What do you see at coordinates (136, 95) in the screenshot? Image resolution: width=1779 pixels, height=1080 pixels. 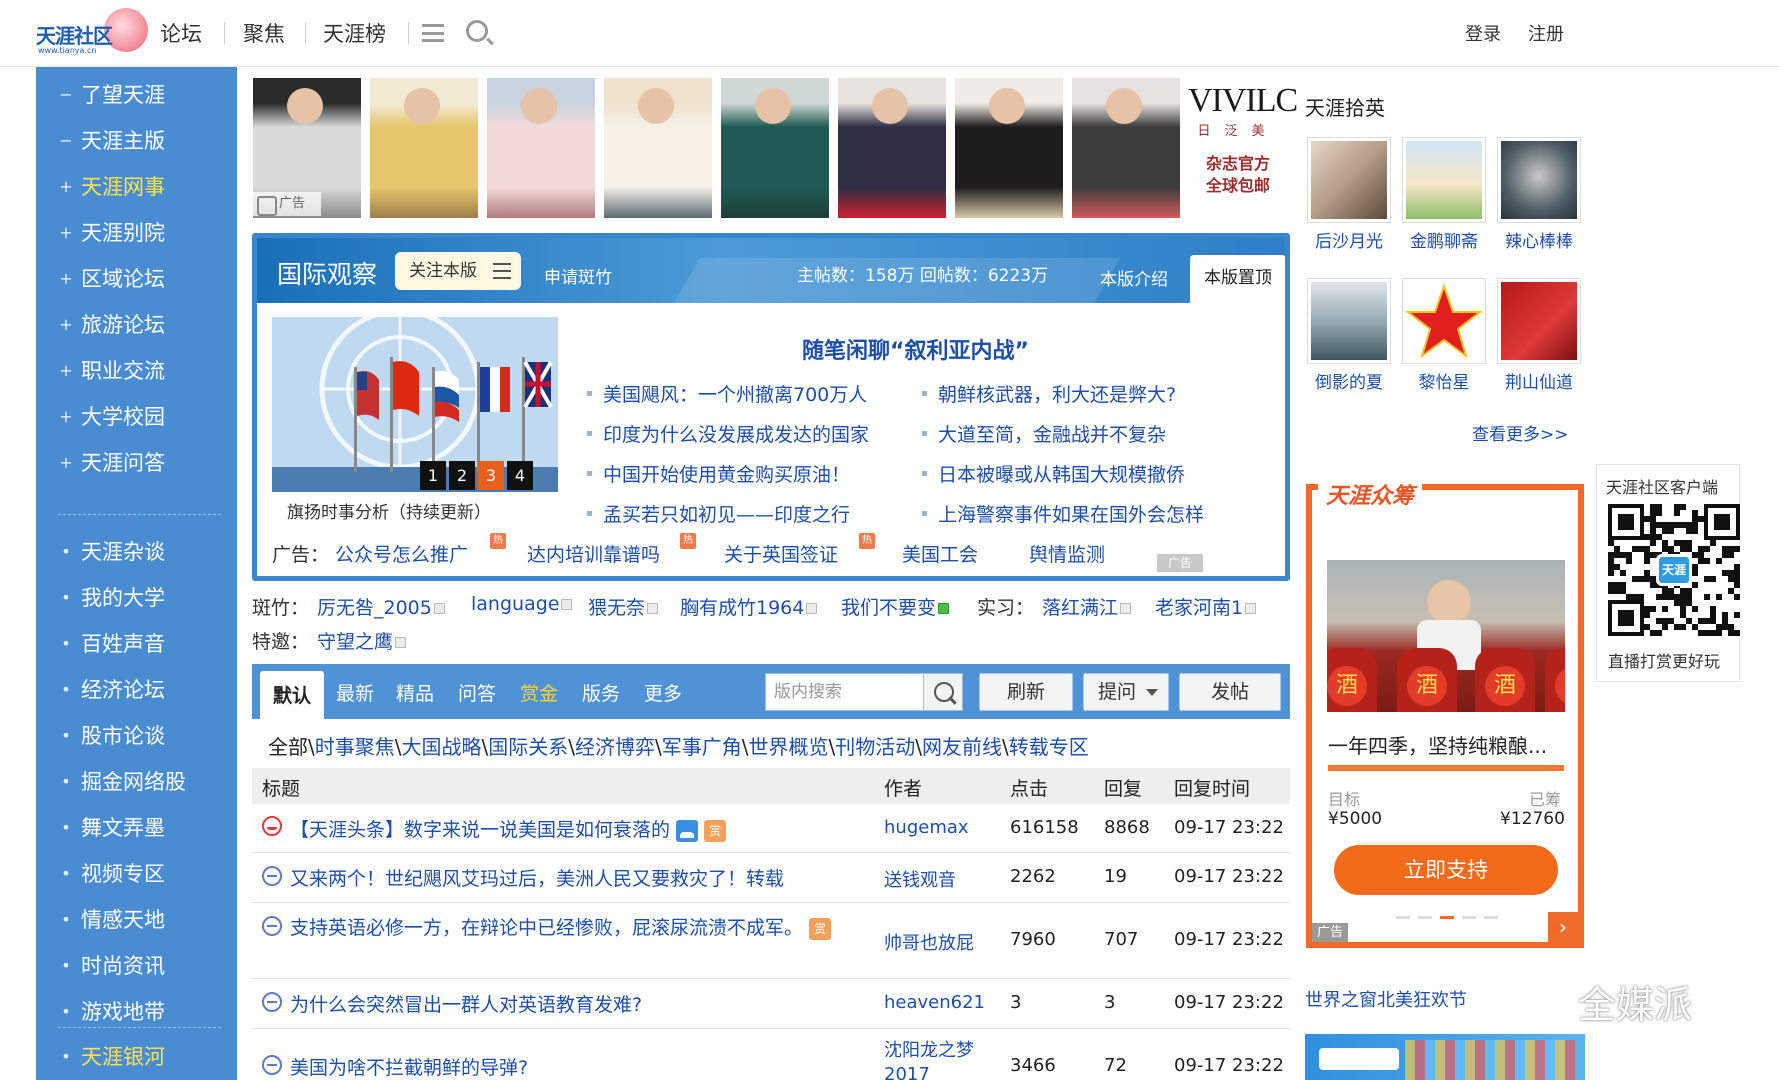 I see `sidebar-item: − 了望天涯` at bounding box center [136, 95].